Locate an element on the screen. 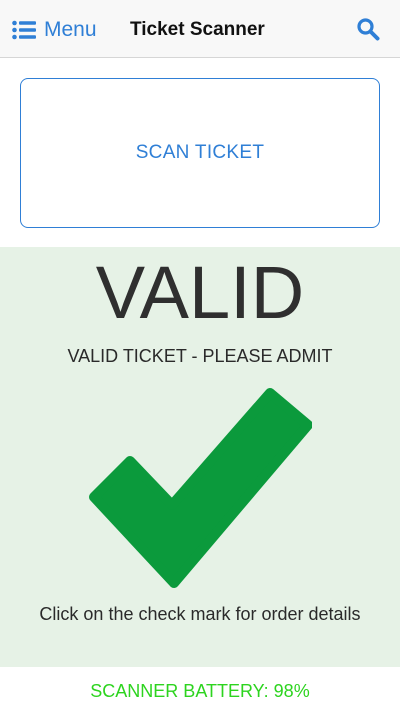  scanner-battery-status: SCANNER BATTERY: 98% is located at coordinates (200, 691).